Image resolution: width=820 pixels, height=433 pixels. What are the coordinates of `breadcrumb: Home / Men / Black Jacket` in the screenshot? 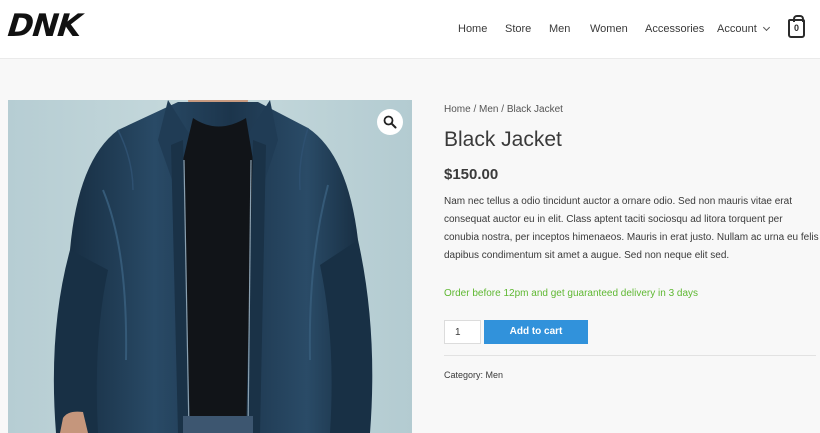 It's located at (503, 109).